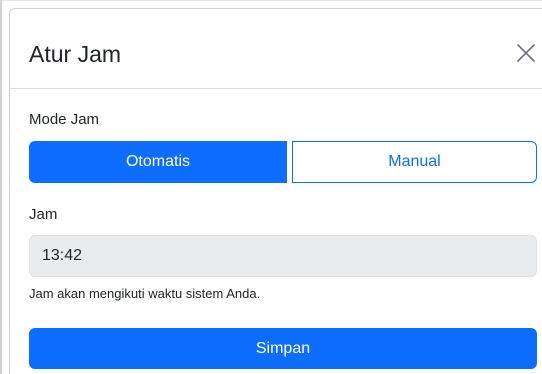 The height and width of the screenshot is (374, 542). What do you see at coordinates (145, 293) in the screenshot?
I see `time-help-text: Jam akan mengikuti waktu sistem Anda.` at bounding box center [145, 293].